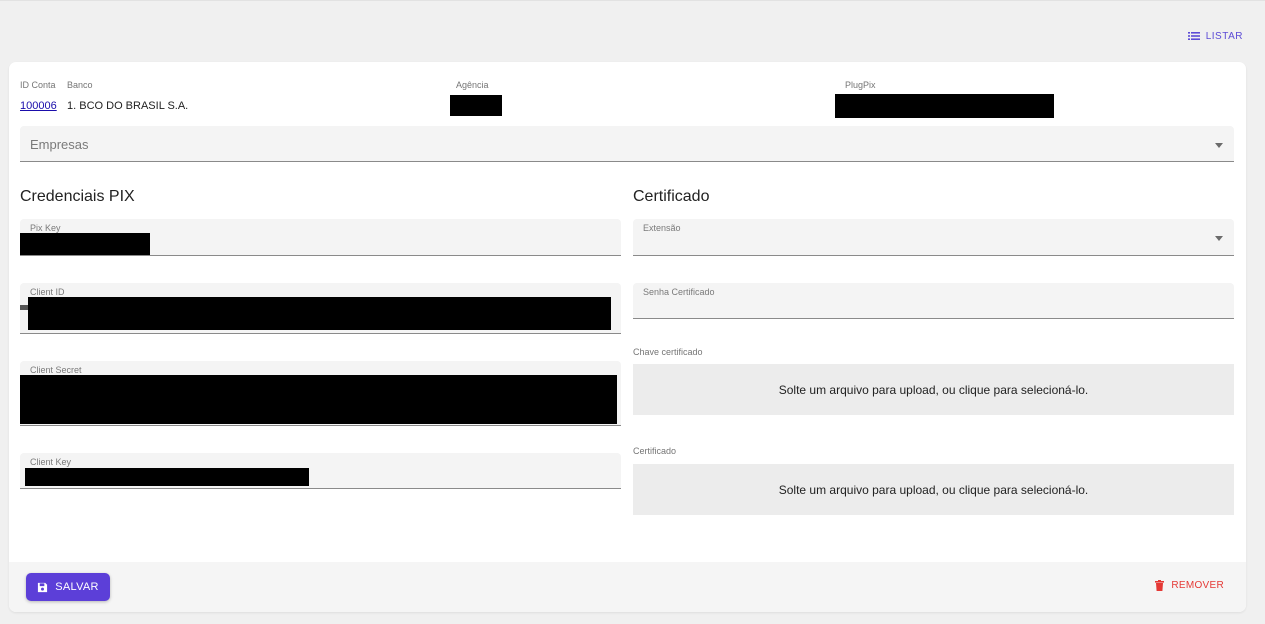 This screenshot has width=1265, height=624. I want to click on empresas-placeholder: Empresas, so click(59, 144).